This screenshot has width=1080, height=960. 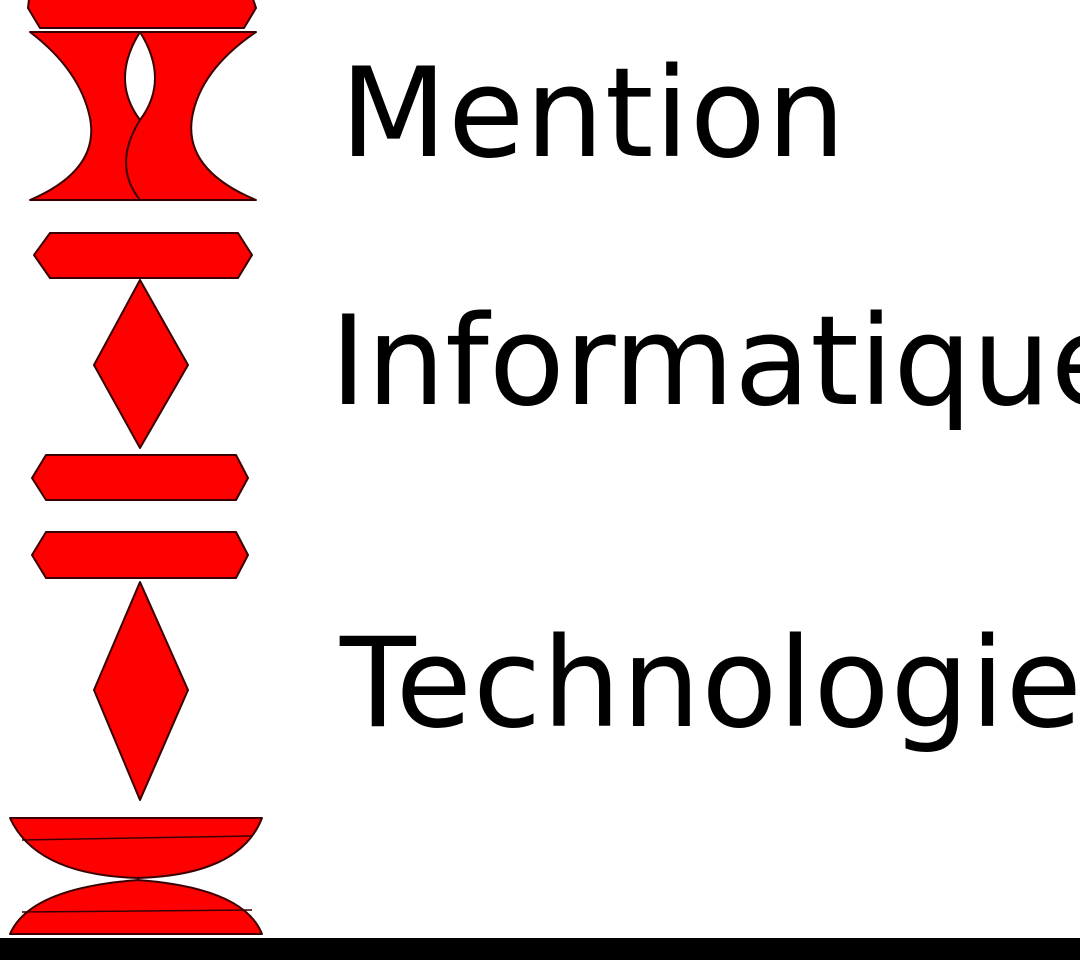 What do you see at coordinates (142, 14) in the screenshot?
I see `top-cap-shape` at bounding box center [142, 14].